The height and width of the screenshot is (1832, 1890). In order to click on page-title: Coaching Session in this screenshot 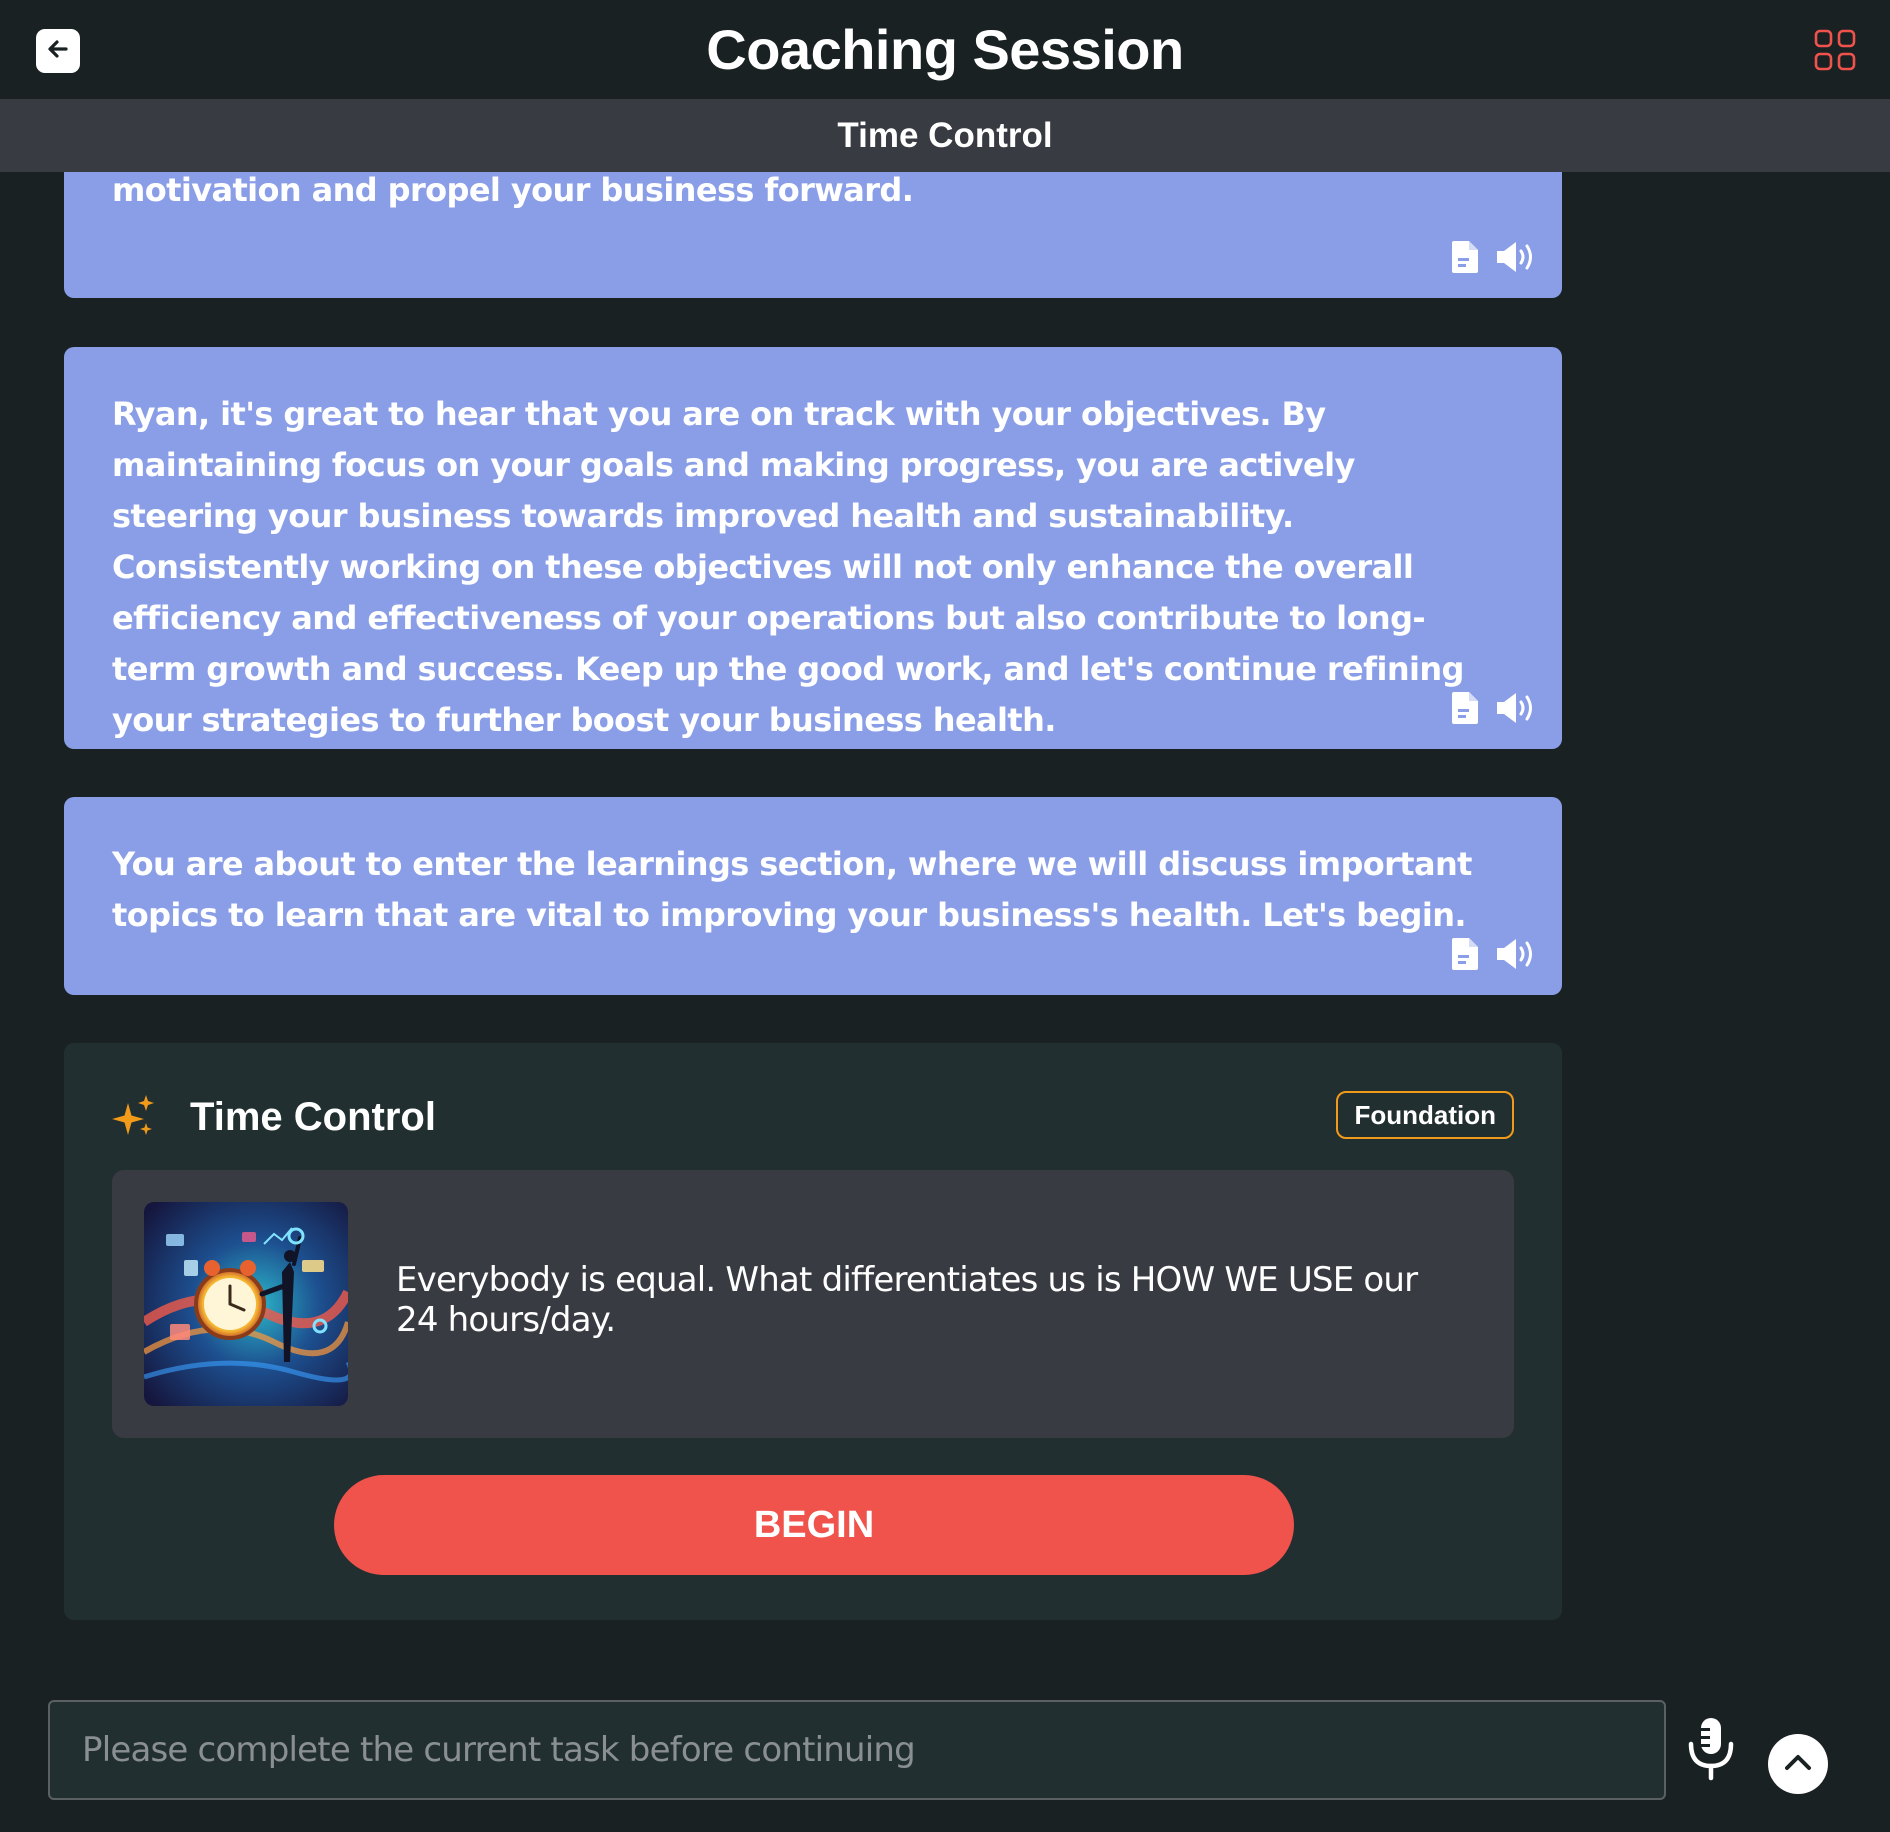, I will do `click(945, 49)`.